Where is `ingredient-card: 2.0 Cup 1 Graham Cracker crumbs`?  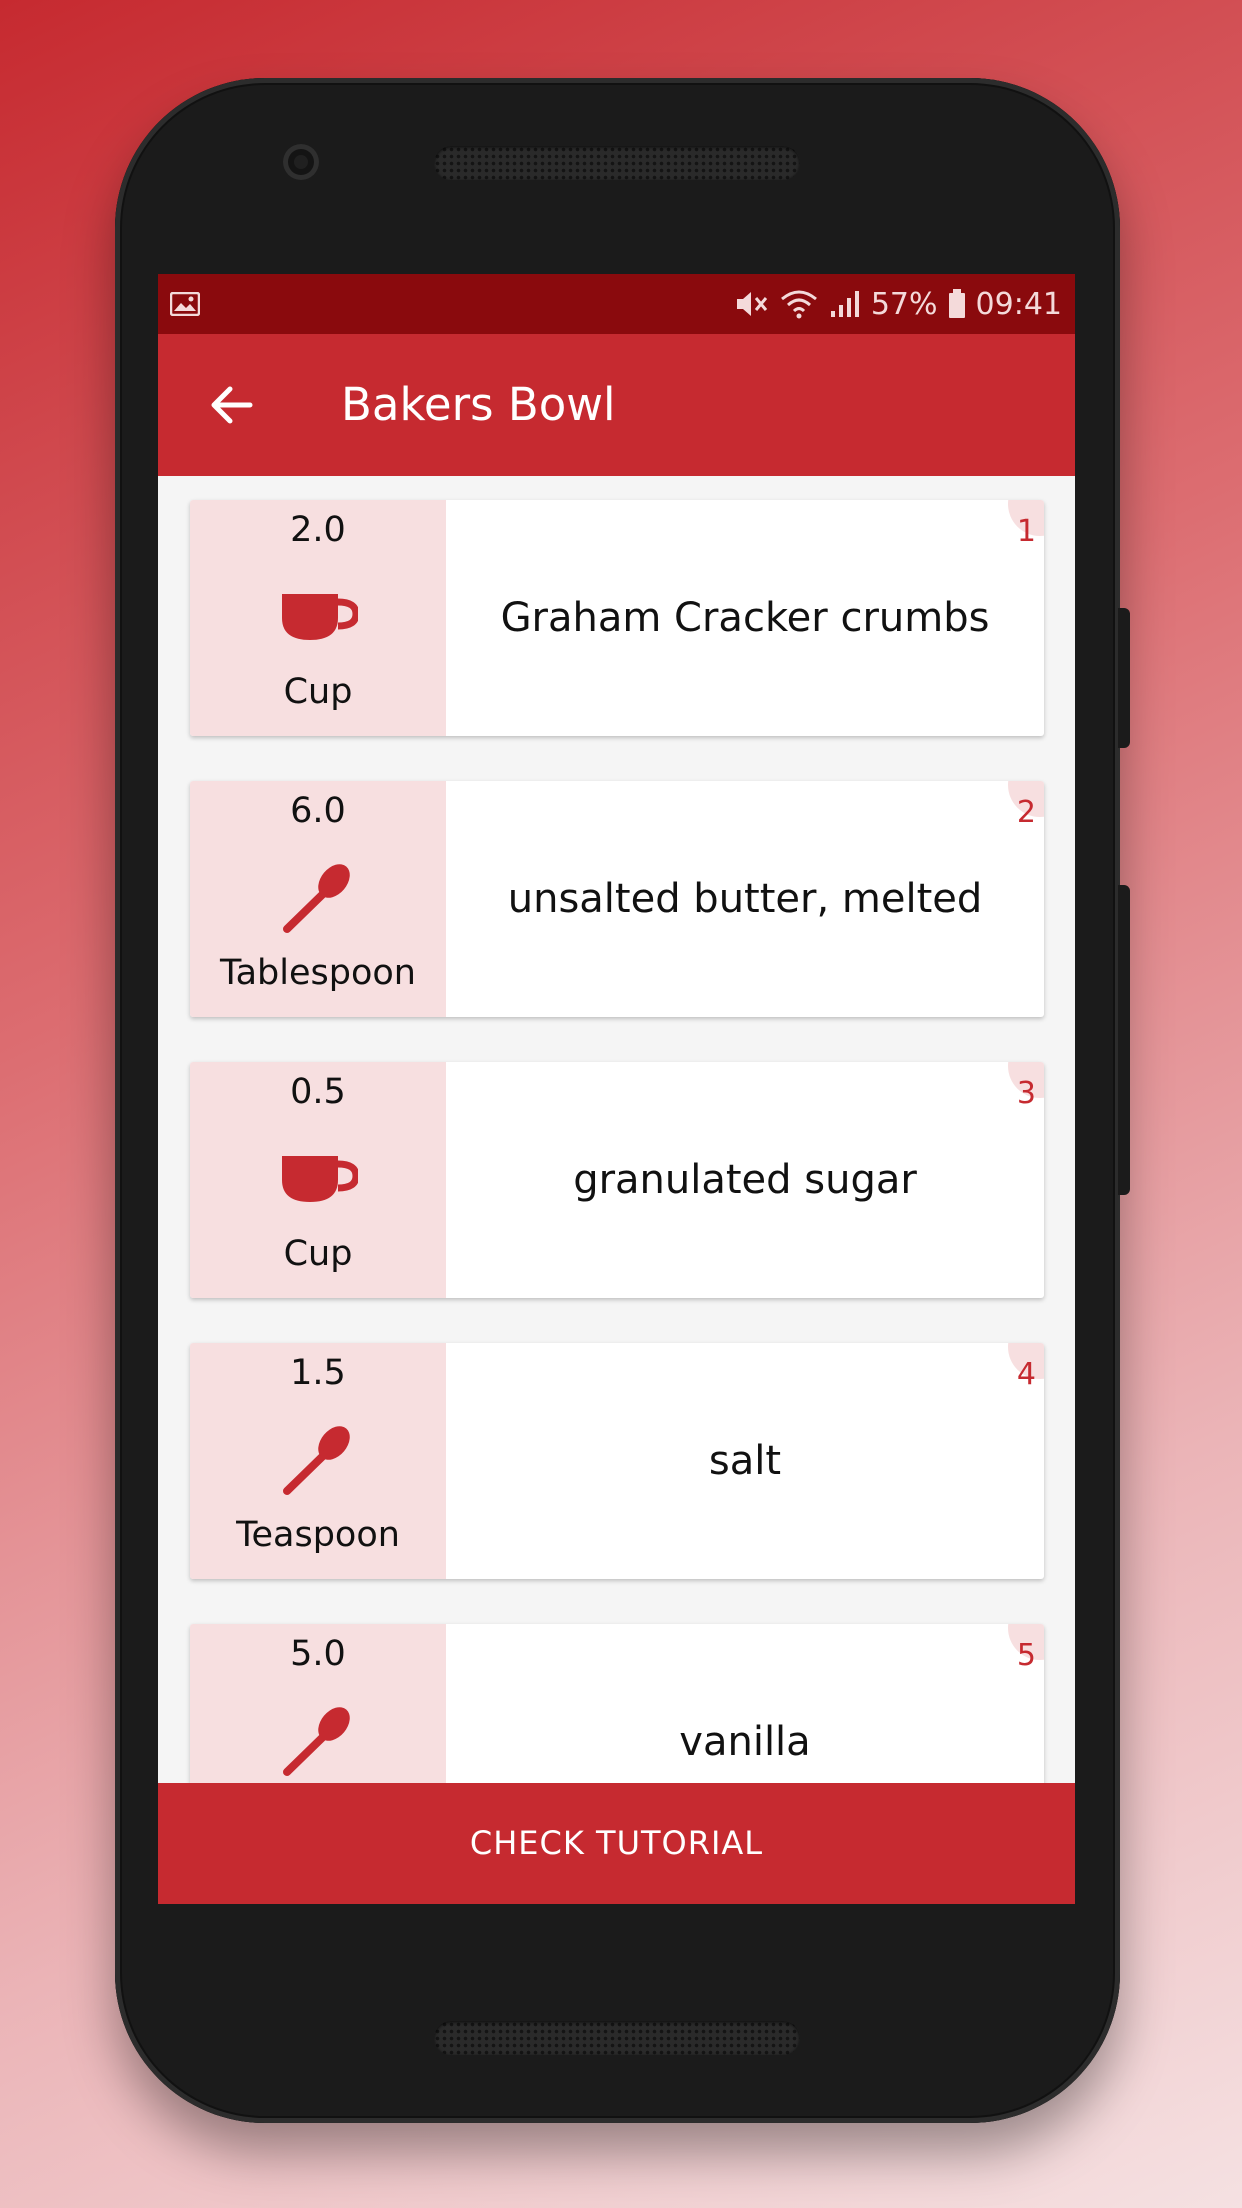
ingredient-card: 2.0 Cup 1 Graham Cracker crumbs is located at coordinates (617, 618).